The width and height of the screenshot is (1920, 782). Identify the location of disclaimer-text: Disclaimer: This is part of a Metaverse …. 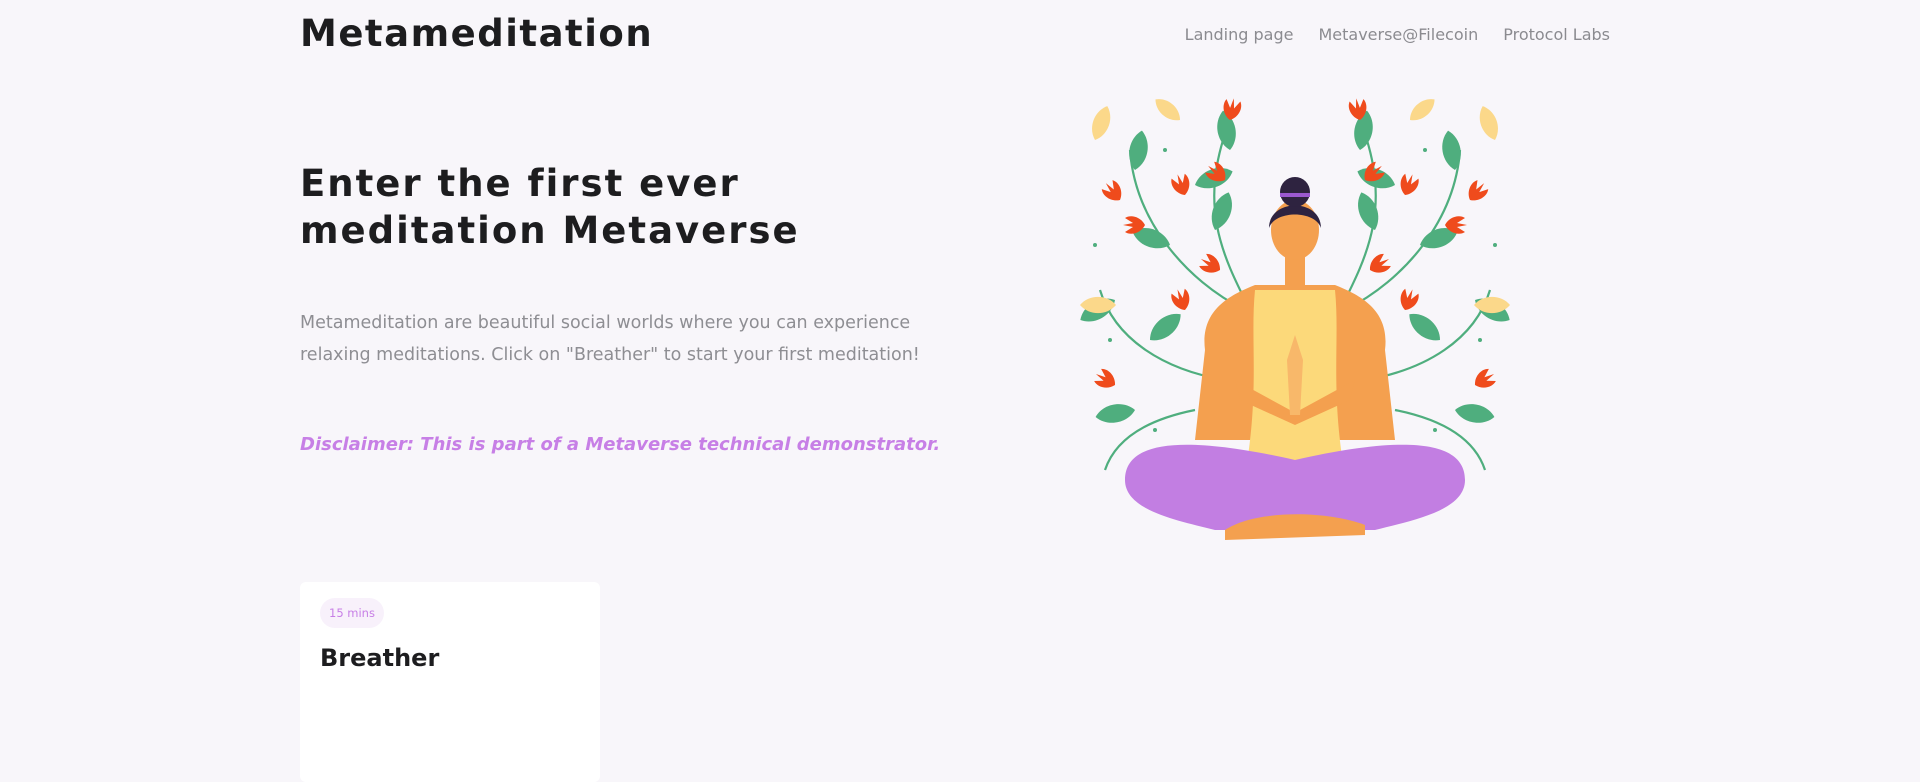
(620, 444).